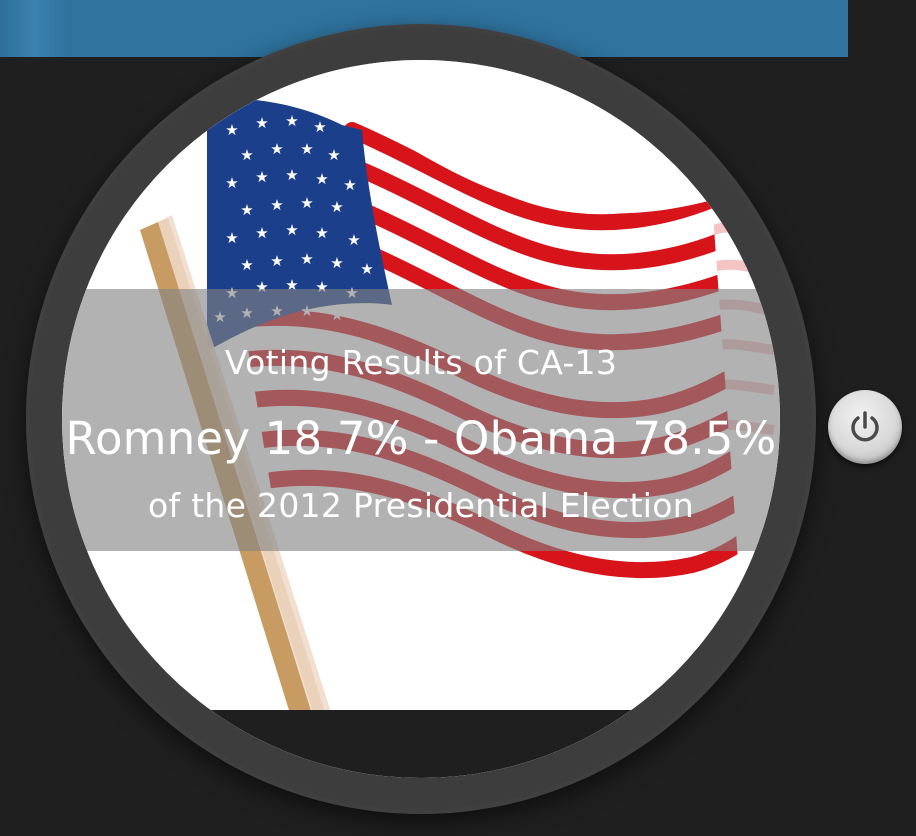 The height and width of the screenshot is (836, 916). Describe the element at coordinates (421, 438) in the screenshot. I see `results-percentages: Romney 18.7% - Obama 78.5%` at that location.